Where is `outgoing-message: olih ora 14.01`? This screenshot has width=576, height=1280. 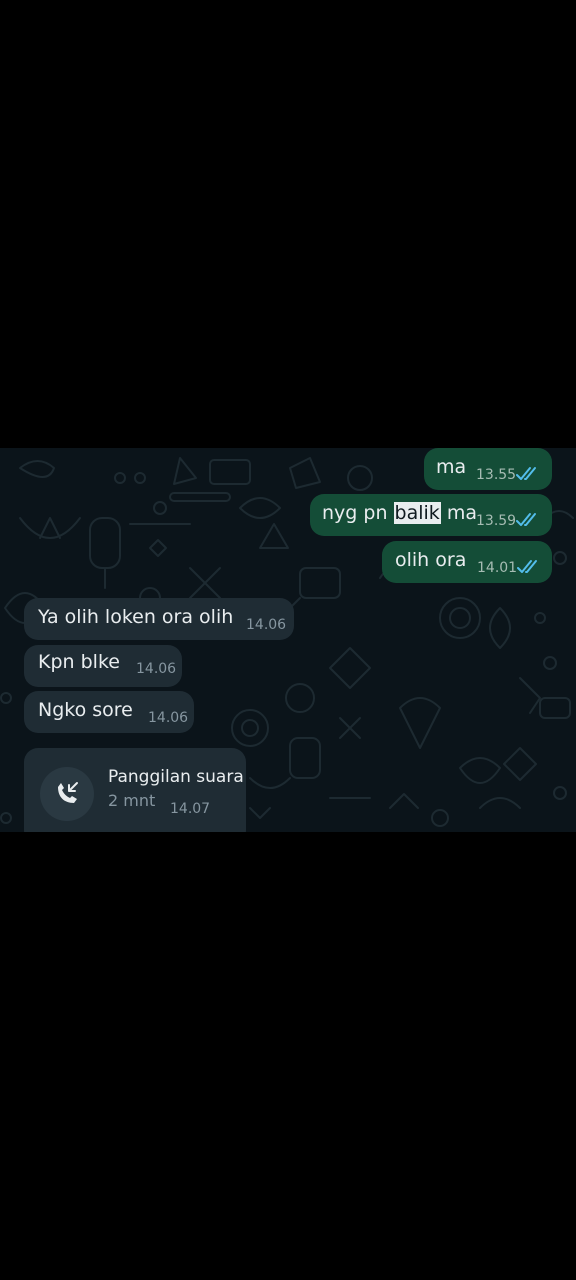
outgoing-message: olih ora 14.01 is located at coordinates (467, 562).